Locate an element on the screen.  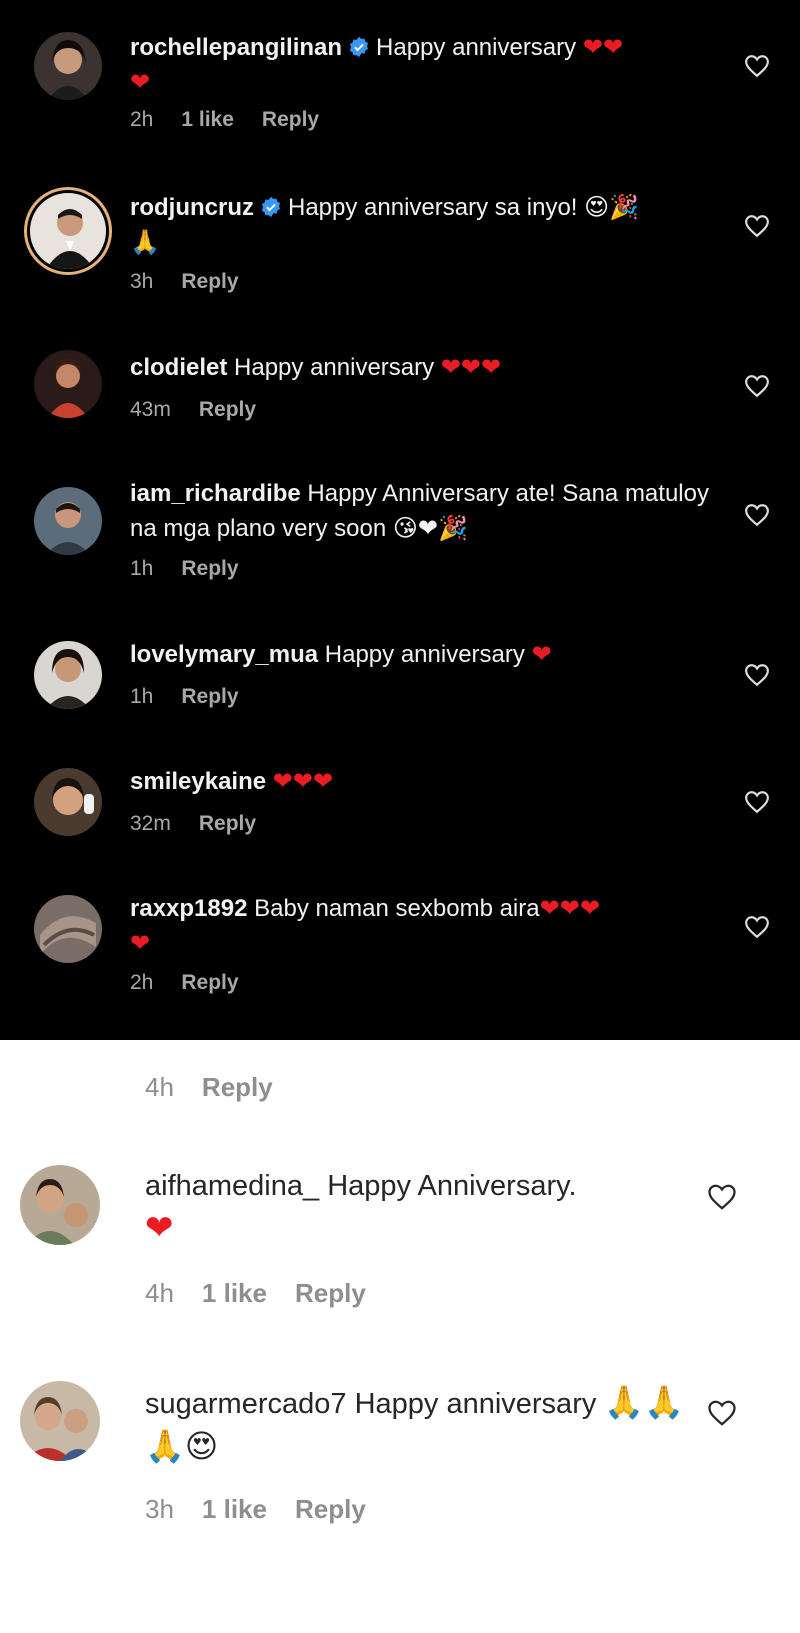
comment-text: Baby naman sexbomb aira is located at coordinates (397, 908).